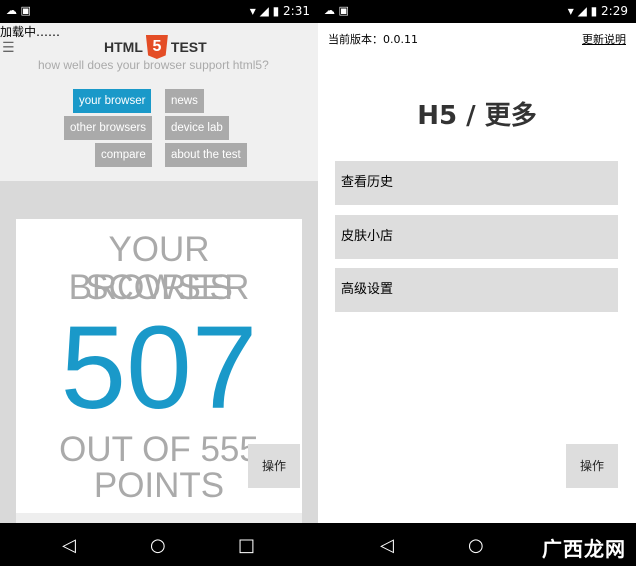  Describe the element at coordinates (584, 549) in the screenshot. I see `watermark: 广西龙网` at that location.